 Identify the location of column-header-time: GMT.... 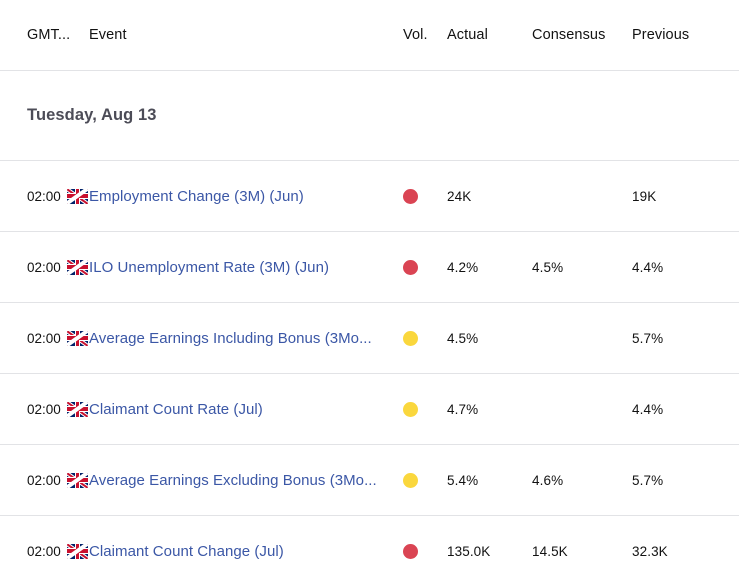
(44, 35).